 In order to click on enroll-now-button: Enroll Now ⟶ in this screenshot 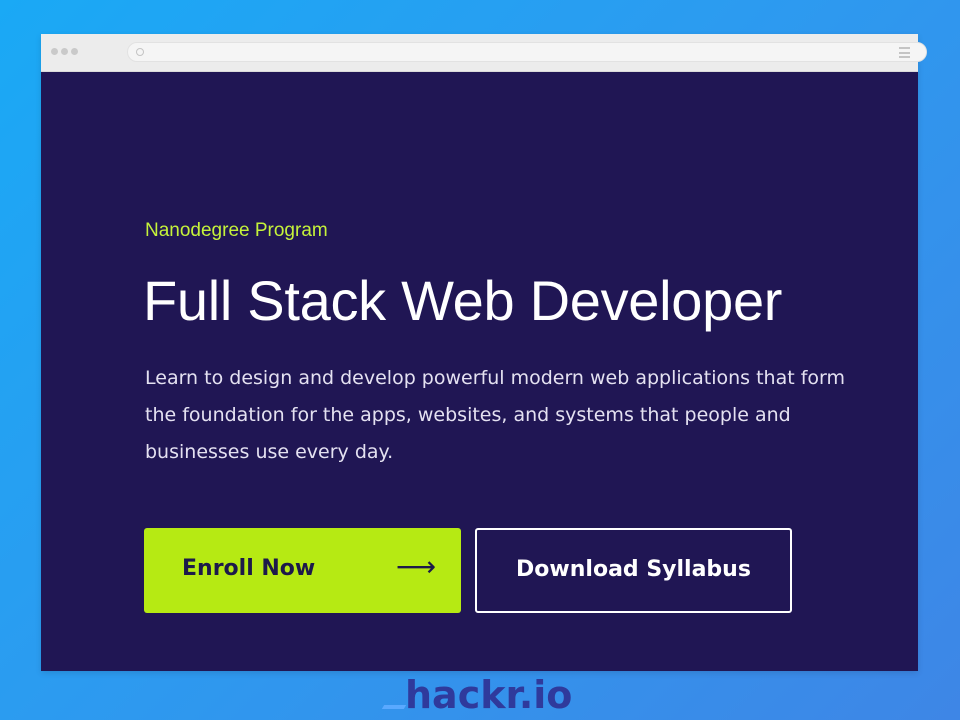, I will do `click(302, 570)`.